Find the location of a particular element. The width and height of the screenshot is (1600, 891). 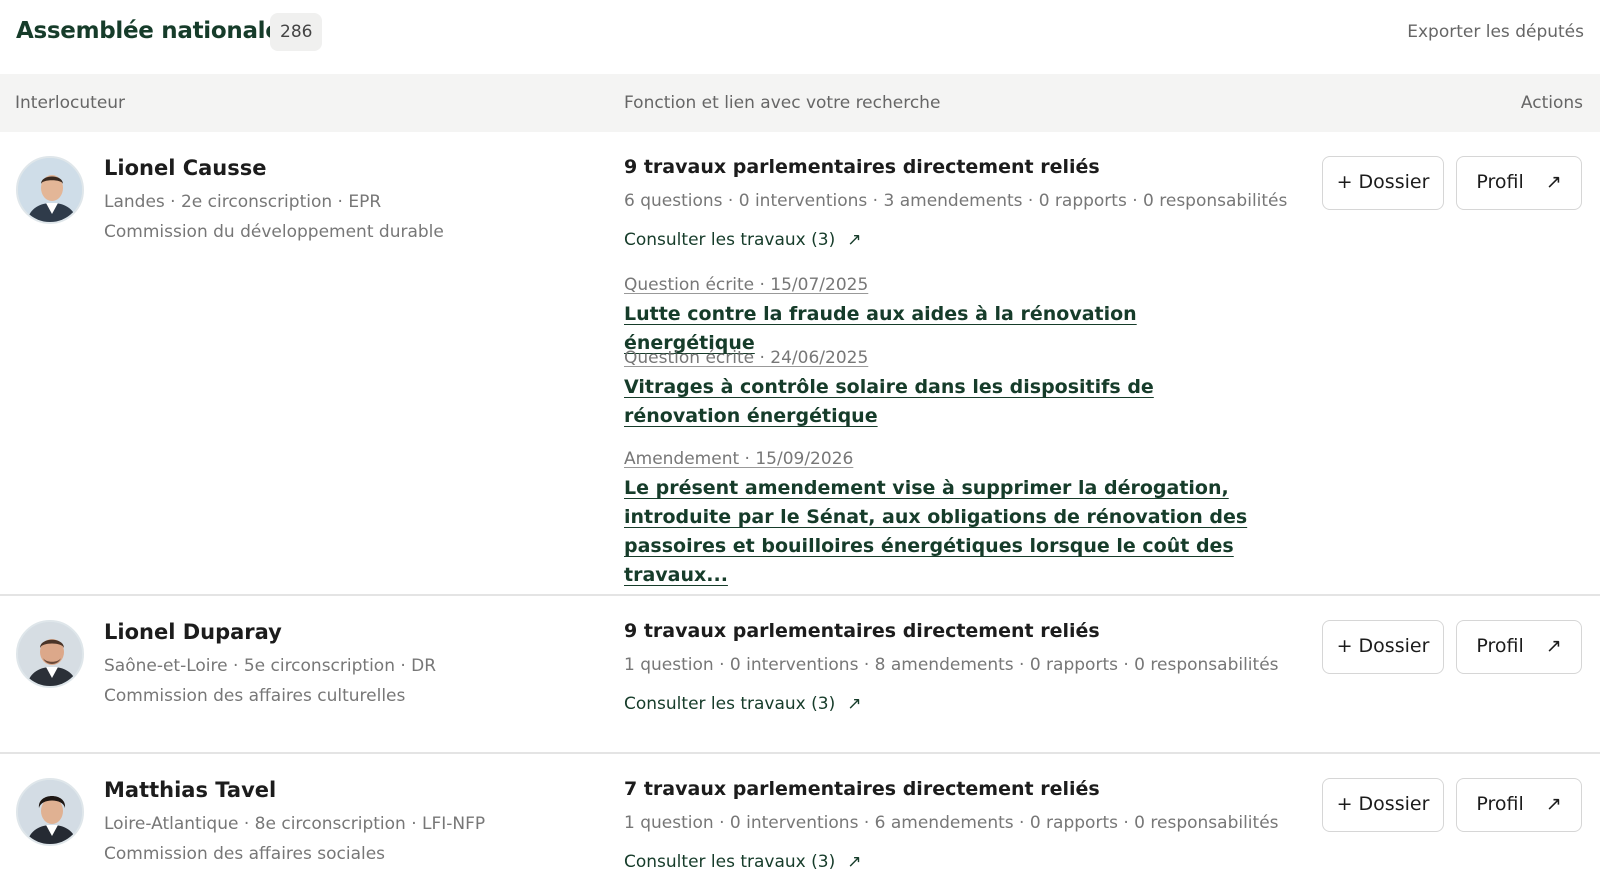

deputy-constituency: Saône-et-Loire · 5e circonscription · DR is located at coordinates (270, 666).